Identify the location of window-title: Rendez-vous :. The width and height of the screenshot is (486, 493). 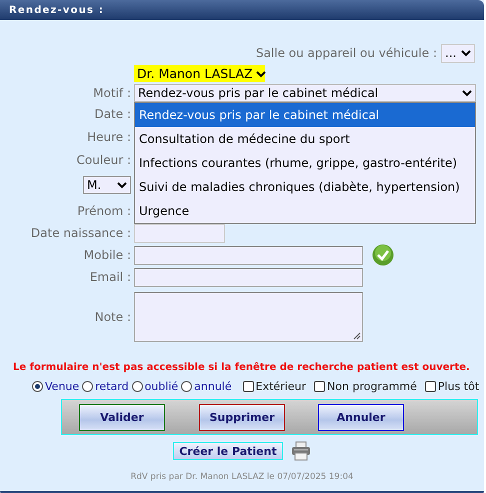
(56, 10).